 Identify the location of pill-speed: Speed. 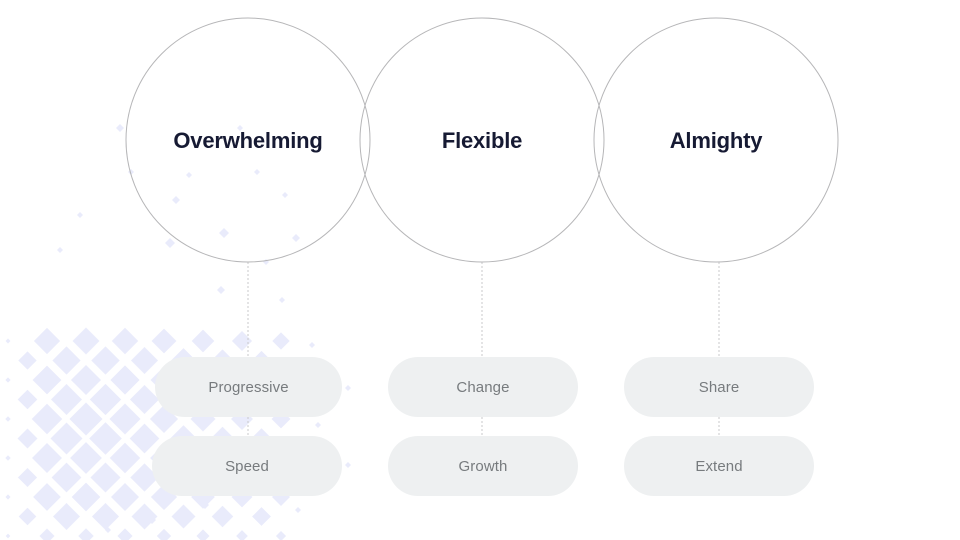
(247, 466).